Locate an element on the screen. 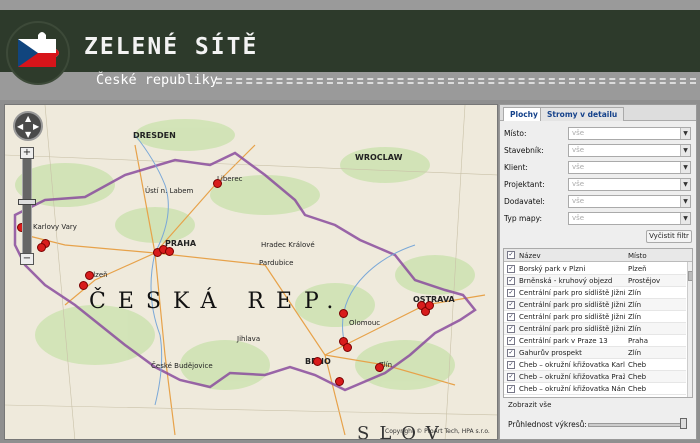  city-label: České Budějovice is located at coordinates (182, 366).